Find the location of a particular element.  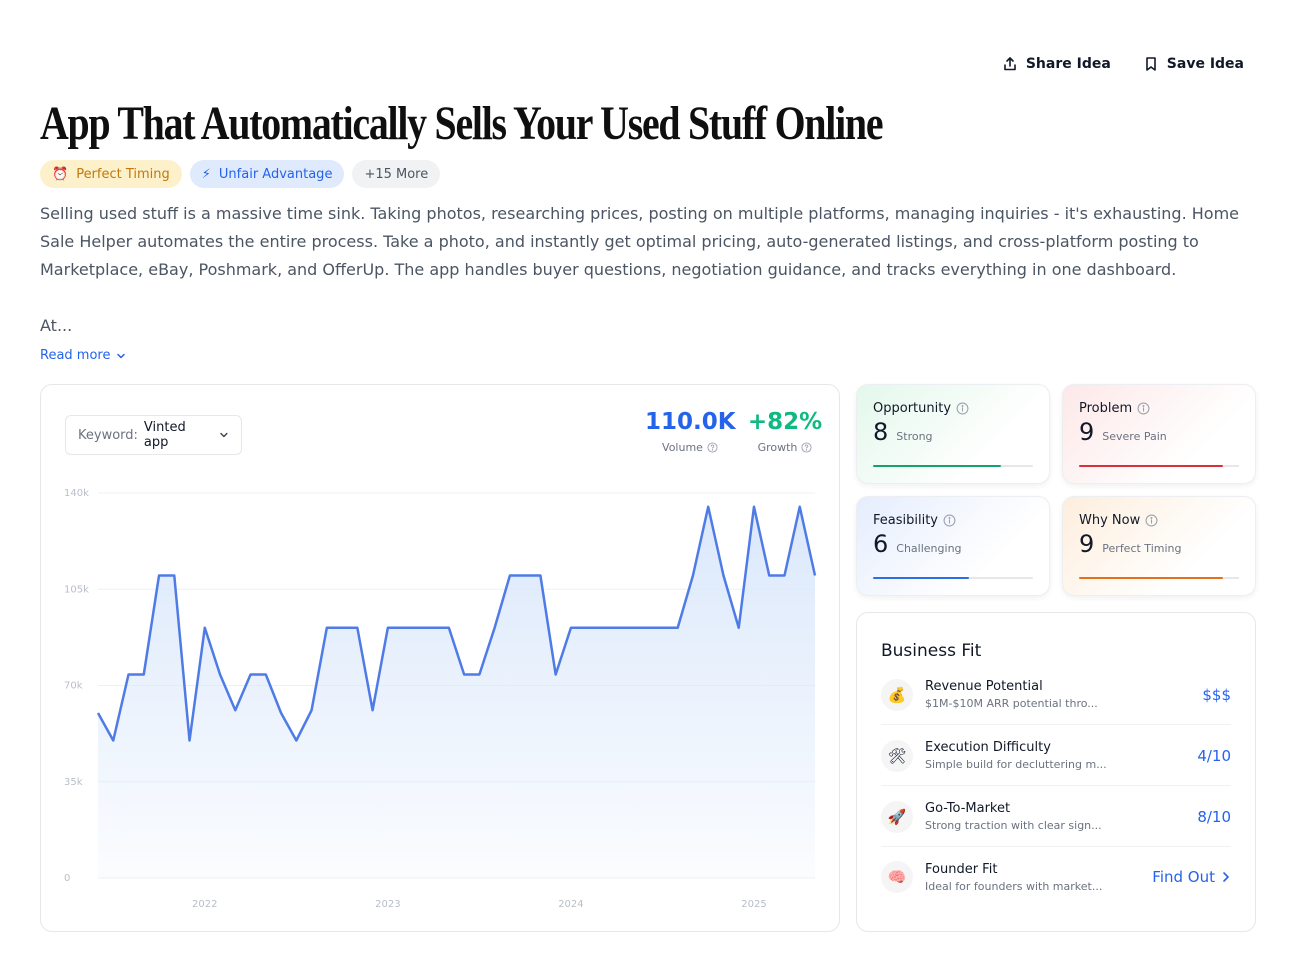

problem-score: 9 is located at coordinates (1087, 432).